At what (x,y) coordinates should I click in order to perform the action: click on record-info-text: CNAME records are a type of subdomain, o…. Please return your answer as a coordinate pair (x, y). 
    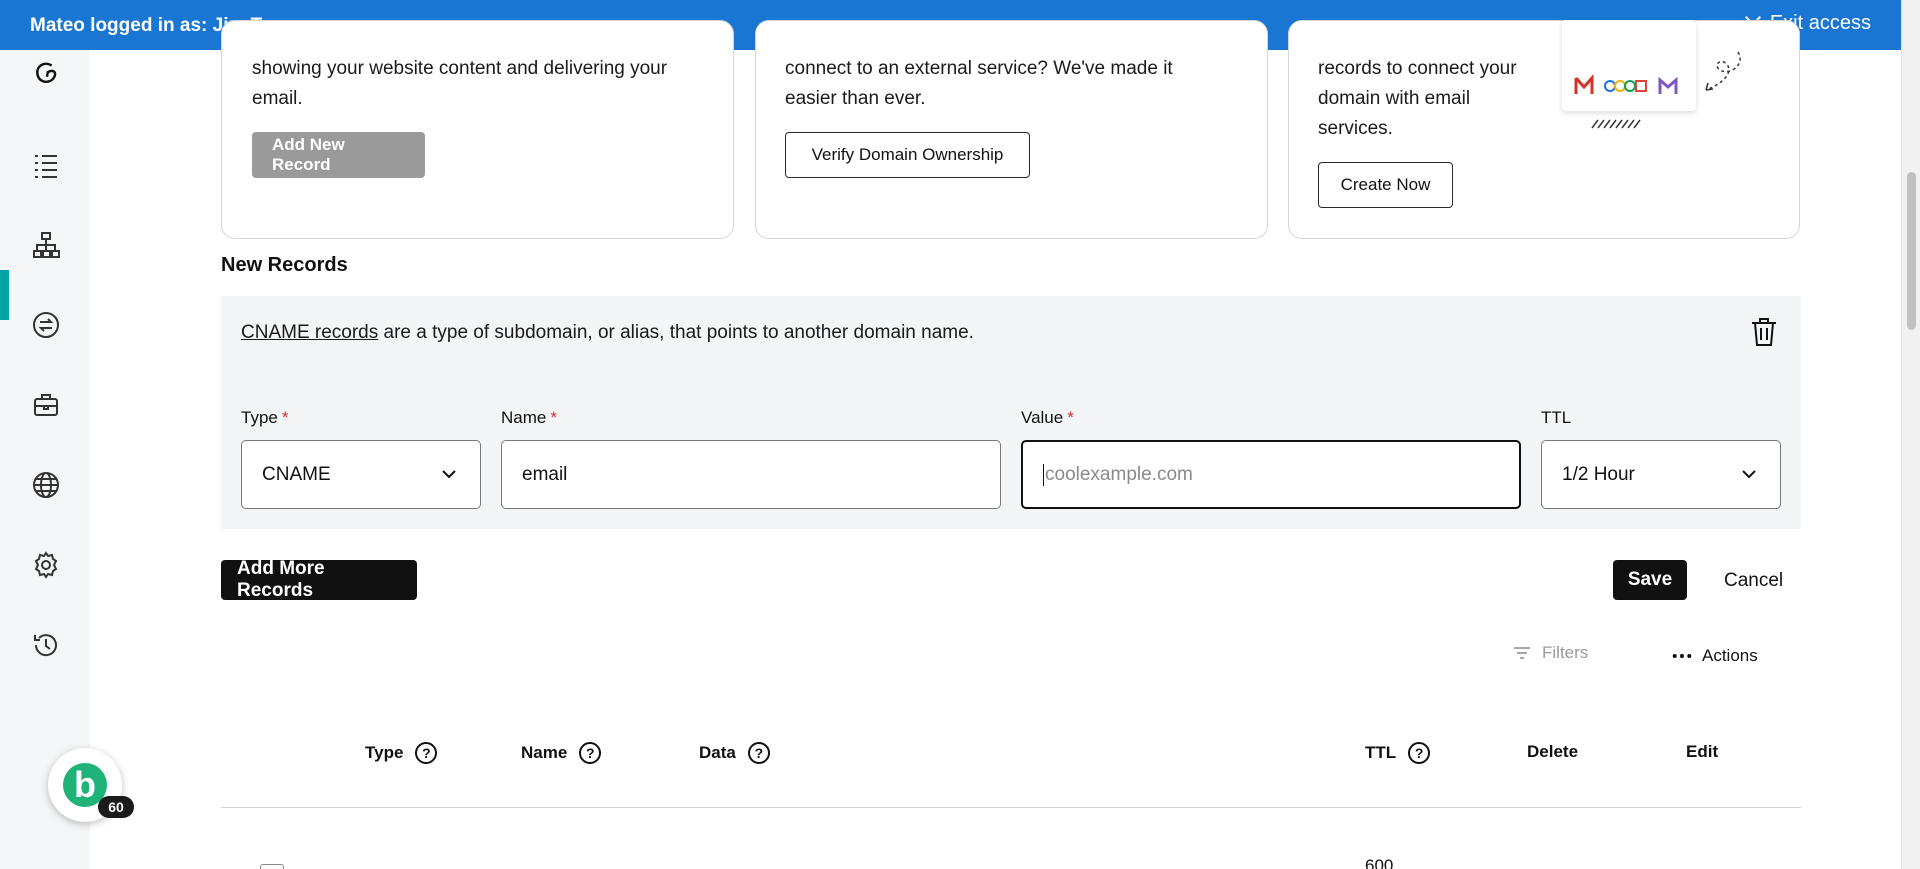
    Looking at the image, I should click on (607, 332).